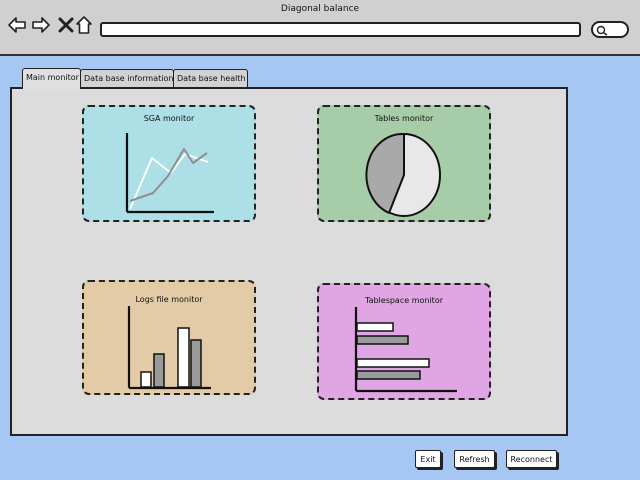 Image resolution: width=640 pixels, height=480 pixels. I want to click on tables-pie-chart-icon, so click(403, 174).